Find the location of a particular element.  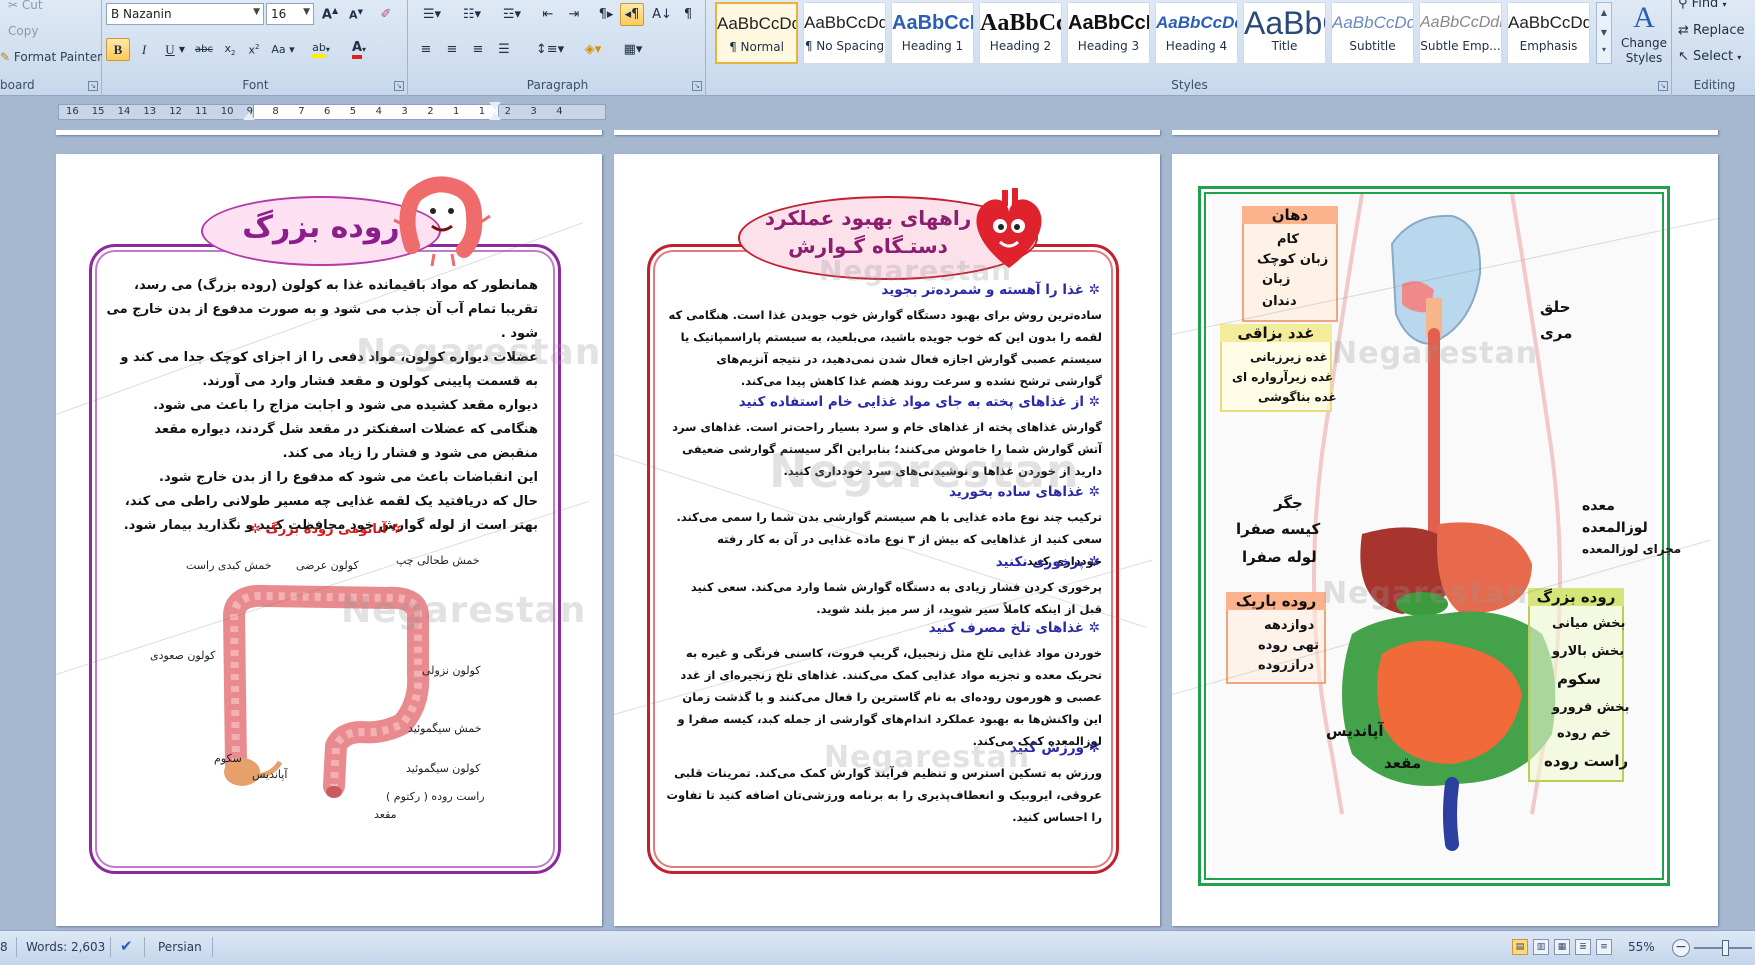

pilcrow-icon: ¶ is located at coordinates (688, 14).